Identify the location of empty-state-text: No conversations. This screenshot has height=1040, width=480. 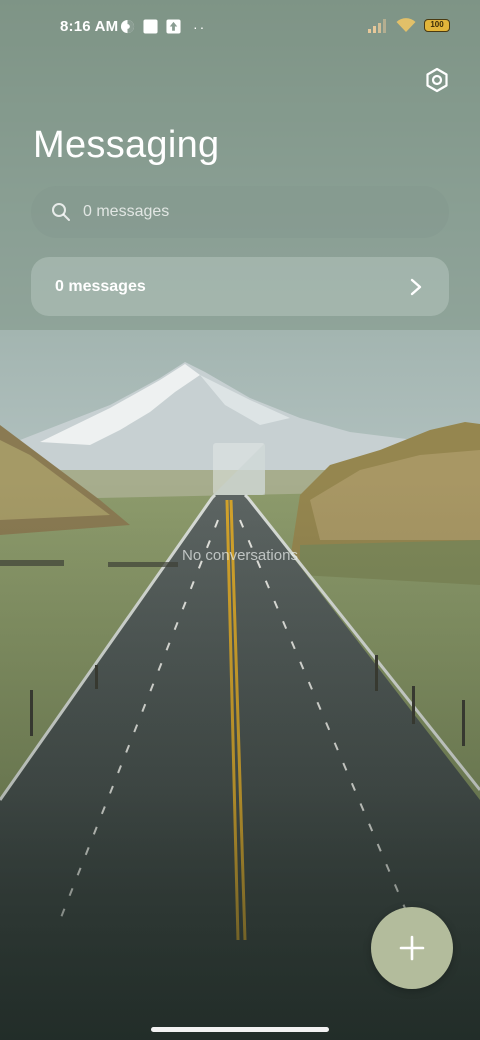
(240, 555).